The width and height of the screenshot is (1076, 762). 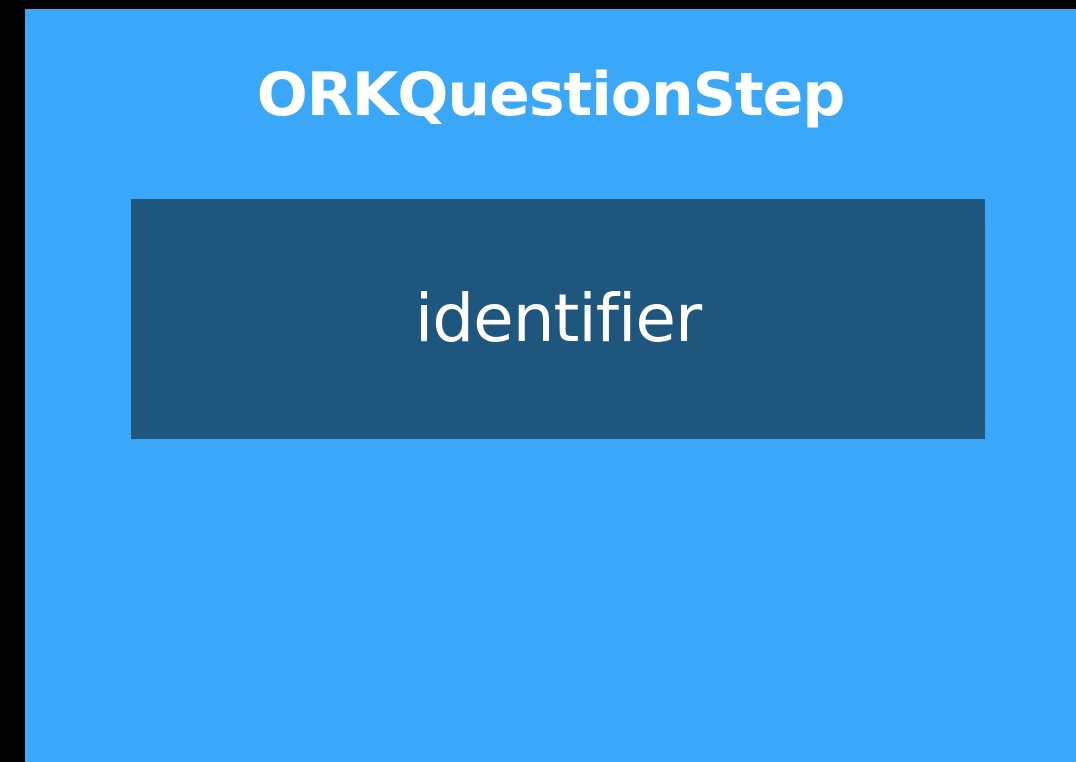 I want to click on step-class-title: ORKQuestionStep, so click(x=551, y=95).